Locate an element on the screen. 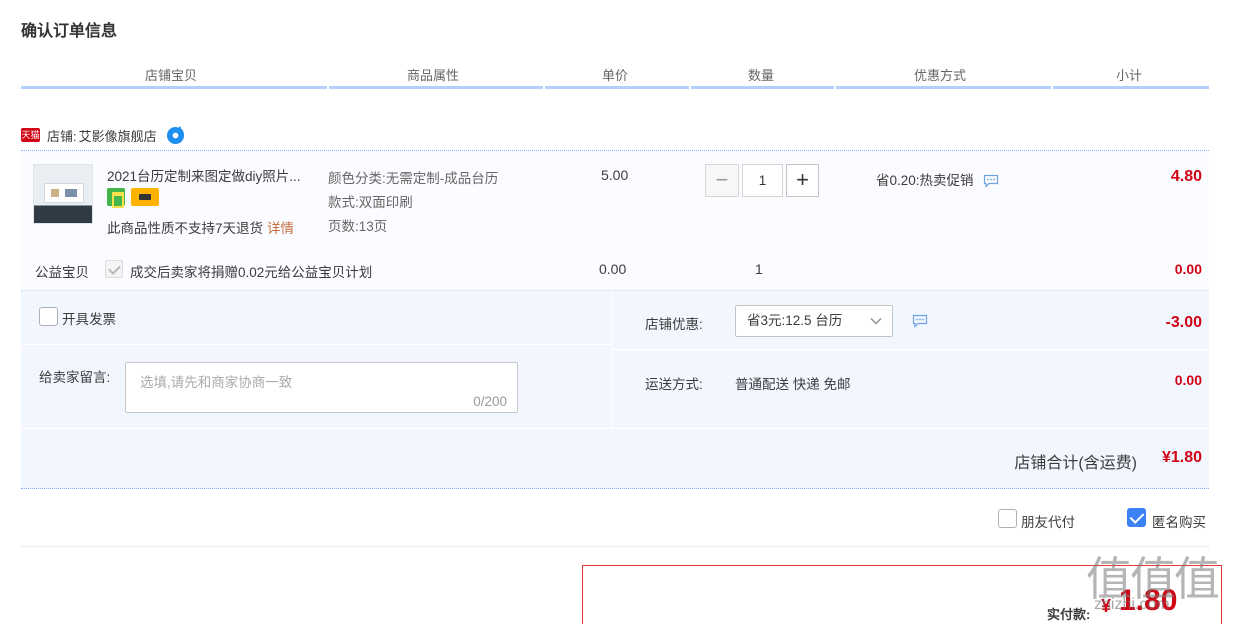  no-return-notice: 此商品性质不支持7天退货 详情 is located at coordinates (200, 227).